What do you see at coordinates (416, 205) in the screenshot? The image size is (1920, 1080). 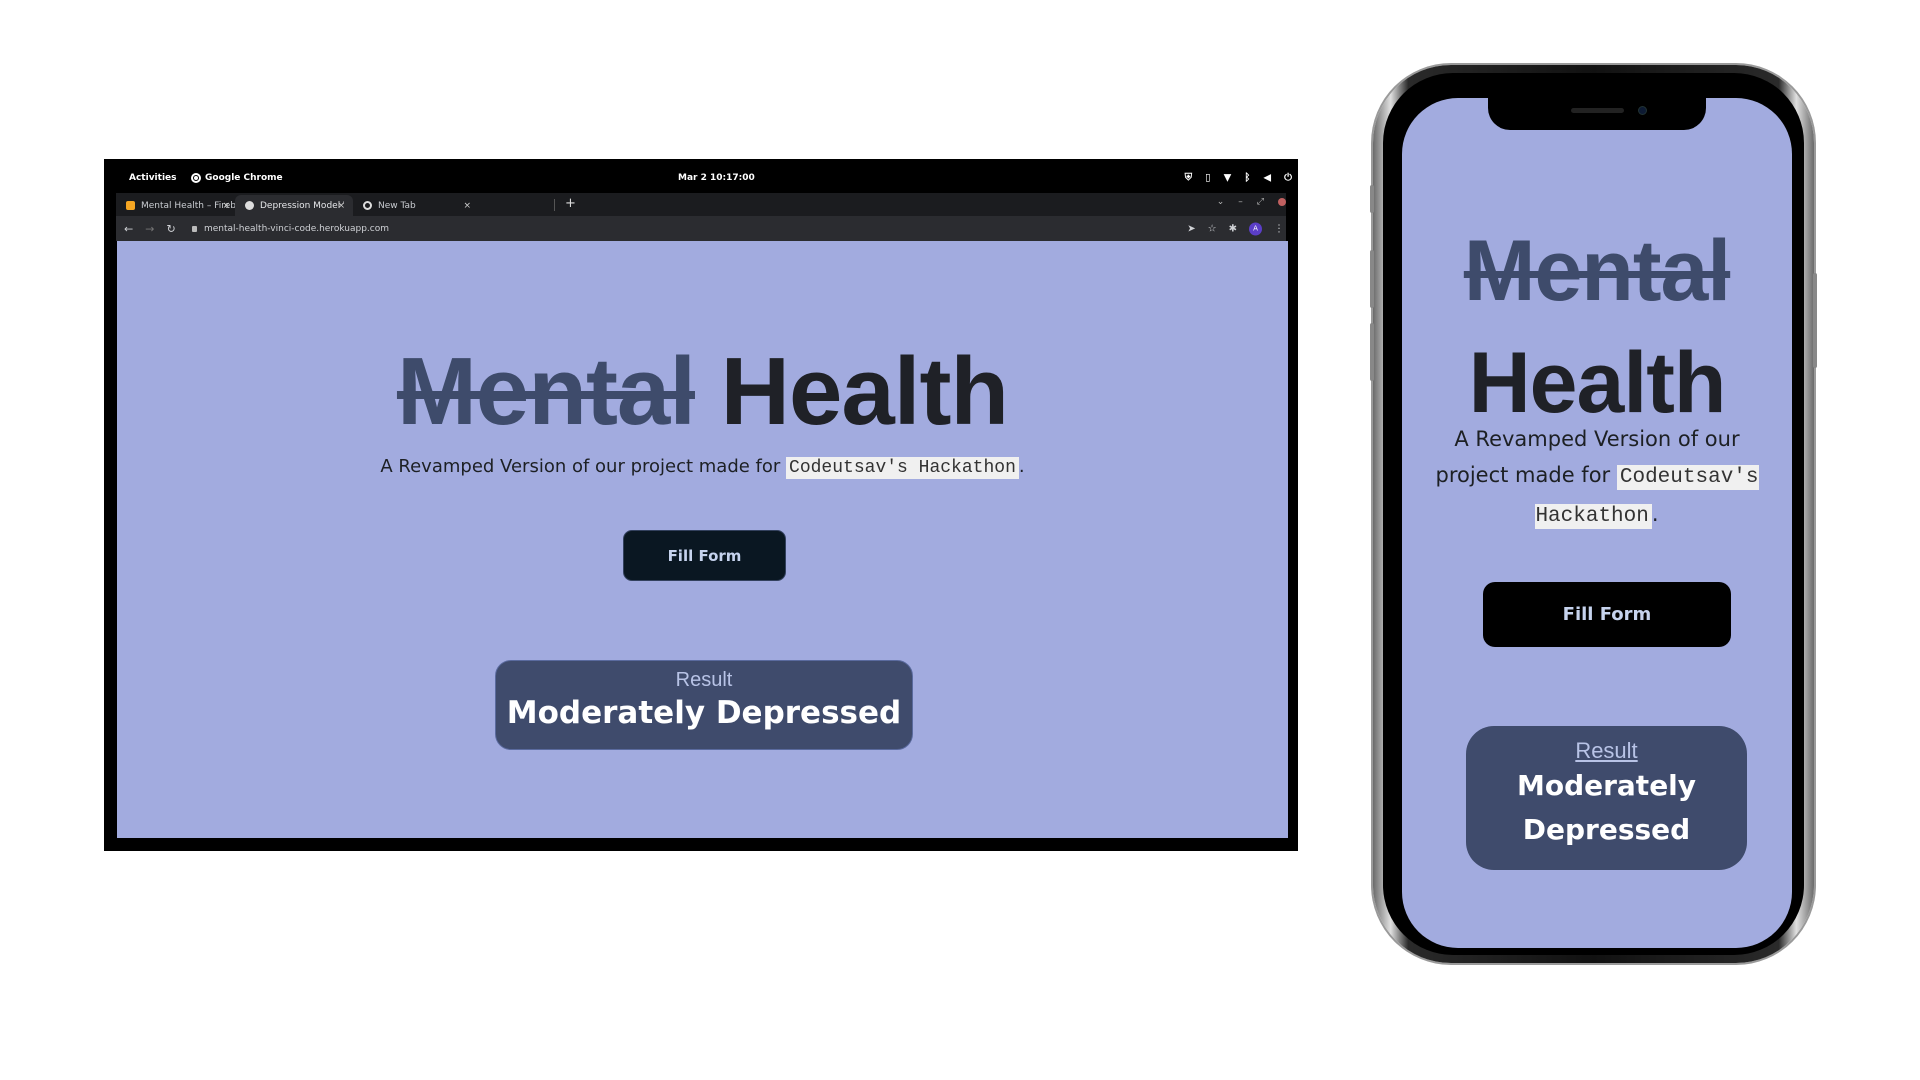 I see `tab-new-tab: New Tab ×` at bounding box center [416, 205].